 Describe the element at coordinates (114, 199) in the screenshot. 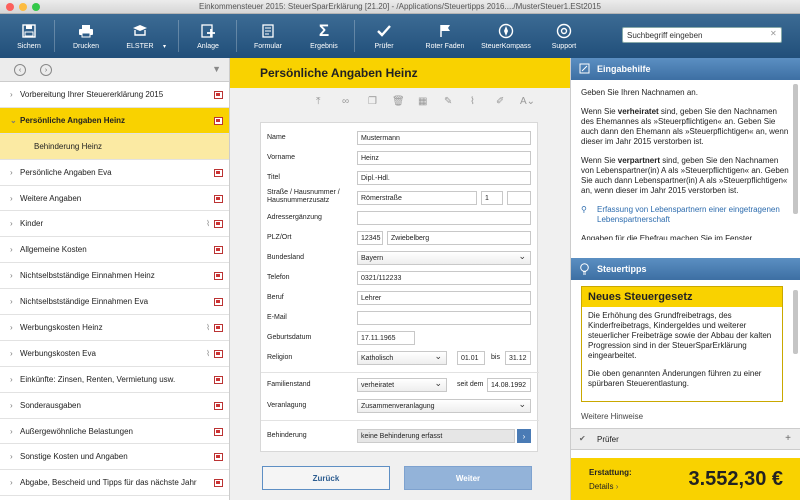

I see `sidebar-item: › Weitere Angaben` at that location.